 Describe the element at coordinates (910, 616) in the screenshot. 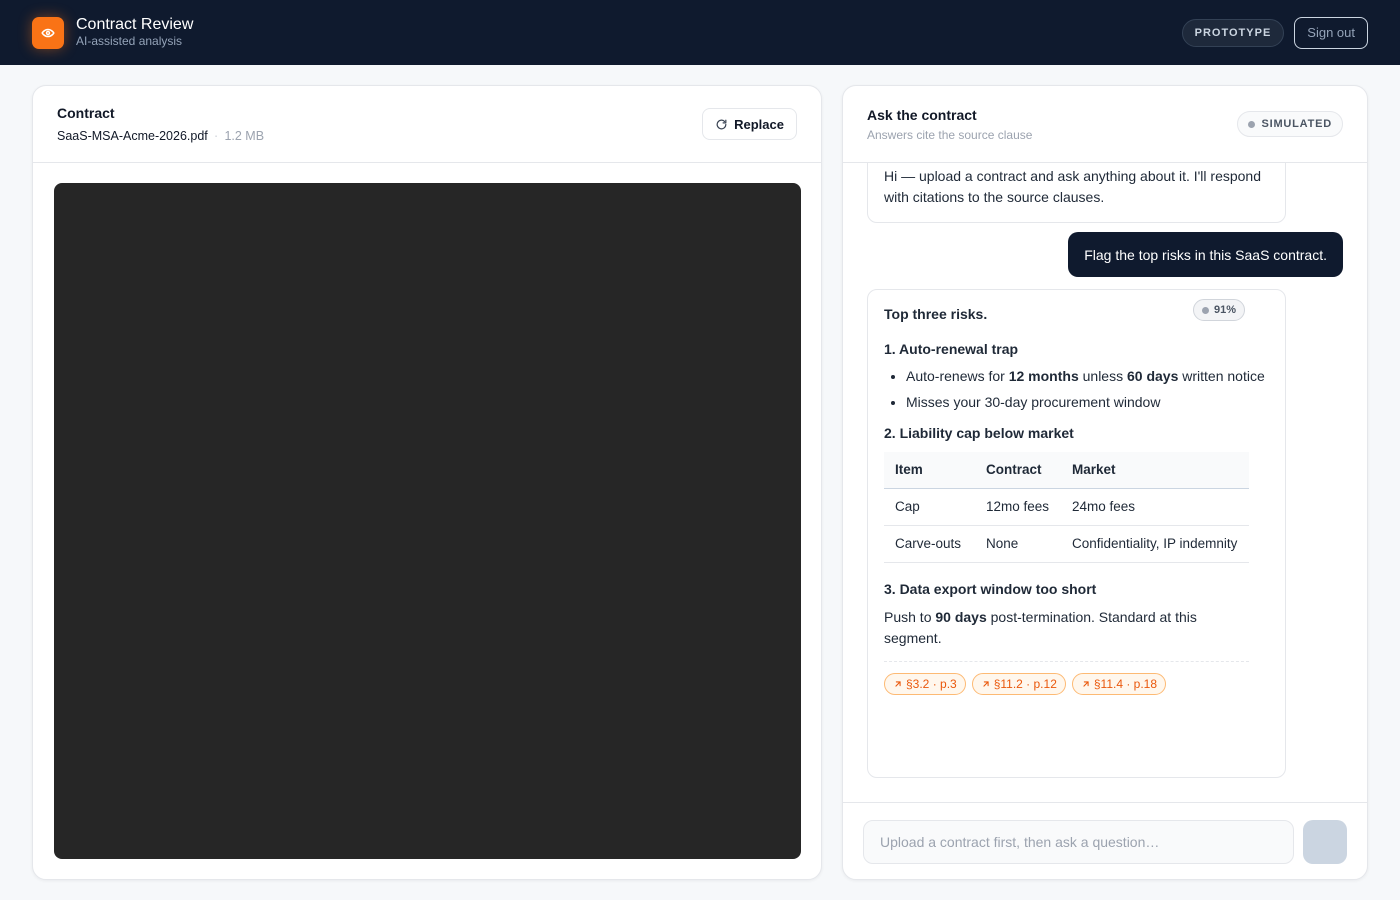

I see `text-segment: Push to` at that location.